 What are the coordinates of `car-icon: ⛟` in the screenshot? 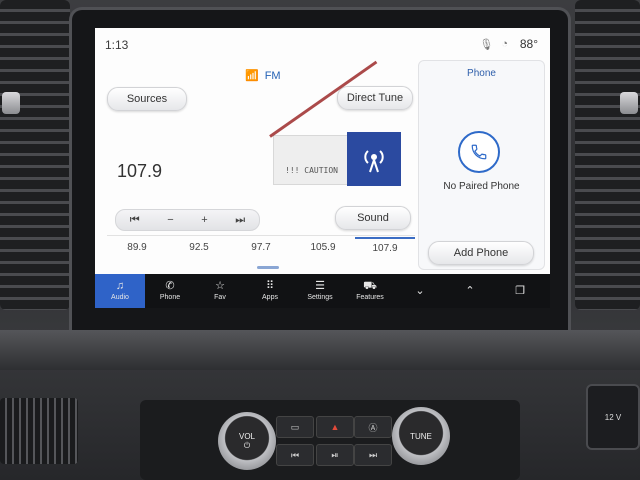 It's located at (370, 286).